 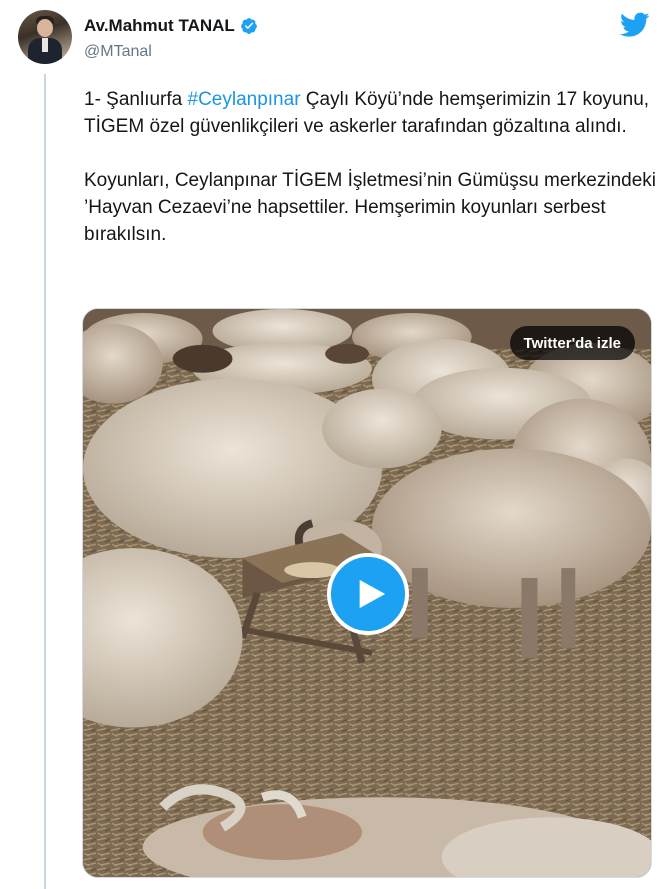 What do you see at coordinates (118, 52) in the screenshot?
I see `author-handle: @MTanal` at bounding box center [118, 52].